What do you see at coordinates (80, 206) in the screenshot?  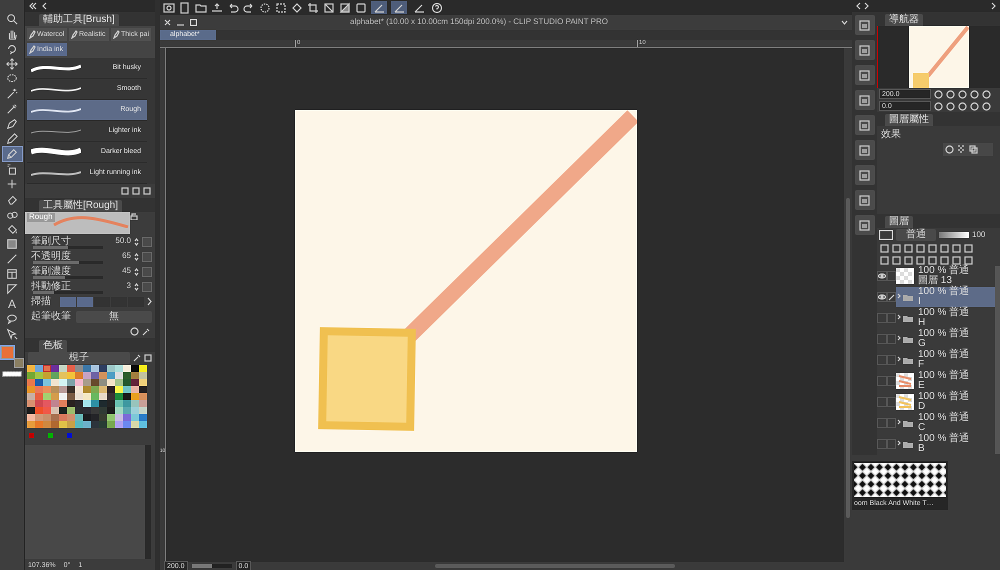 I see `panel-tab: 工具屬性[Rough]` at bounding box center [80, 206].